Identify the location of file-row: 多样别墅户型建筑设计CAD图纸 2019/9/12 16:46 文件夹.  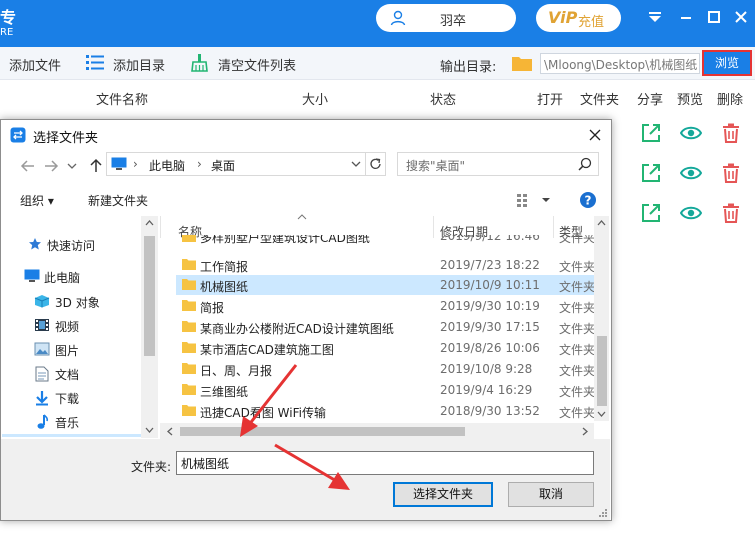
(386, 242).